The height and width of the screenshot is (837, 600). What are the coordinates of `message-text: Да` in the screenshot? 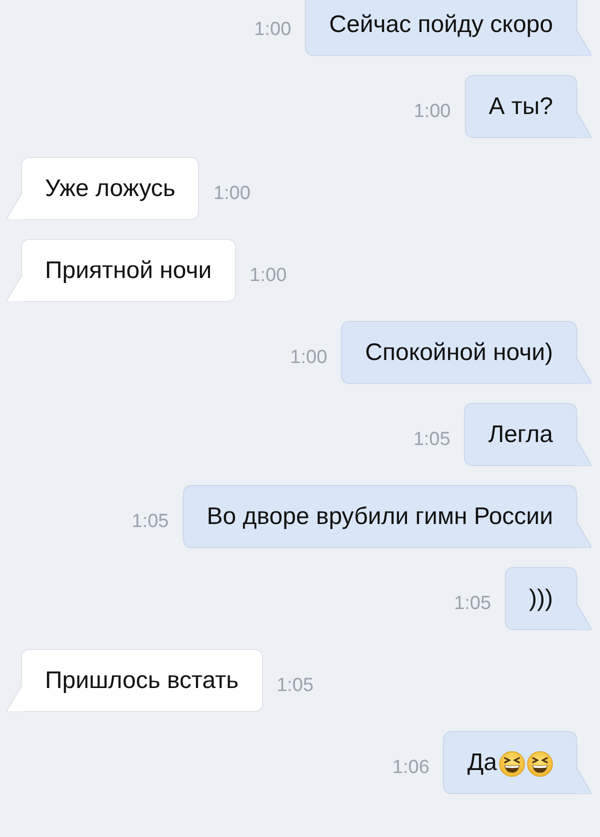 It's located at (482, 762).